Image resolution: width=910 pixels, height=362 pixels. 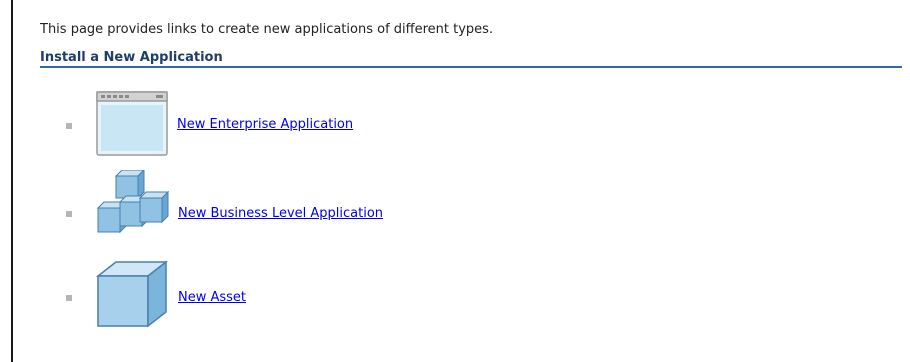 What do you see at coordinates (212, 297) in the screenshot?
I see `new-asset-link: New Asset` at bounding box center [212, 297].